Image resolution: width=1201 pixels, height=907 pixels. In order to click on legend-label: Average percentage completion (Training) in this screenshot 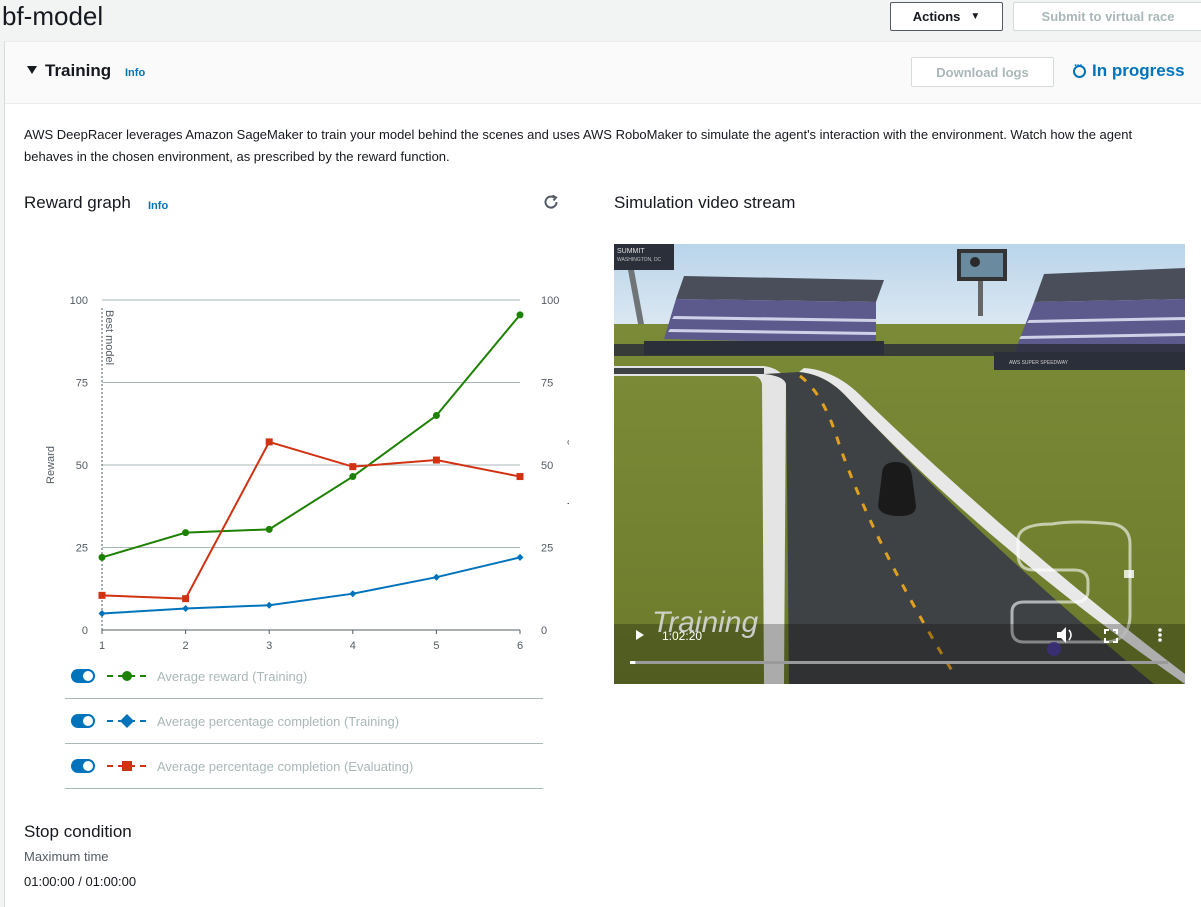, I will do `click(278, 721)`.